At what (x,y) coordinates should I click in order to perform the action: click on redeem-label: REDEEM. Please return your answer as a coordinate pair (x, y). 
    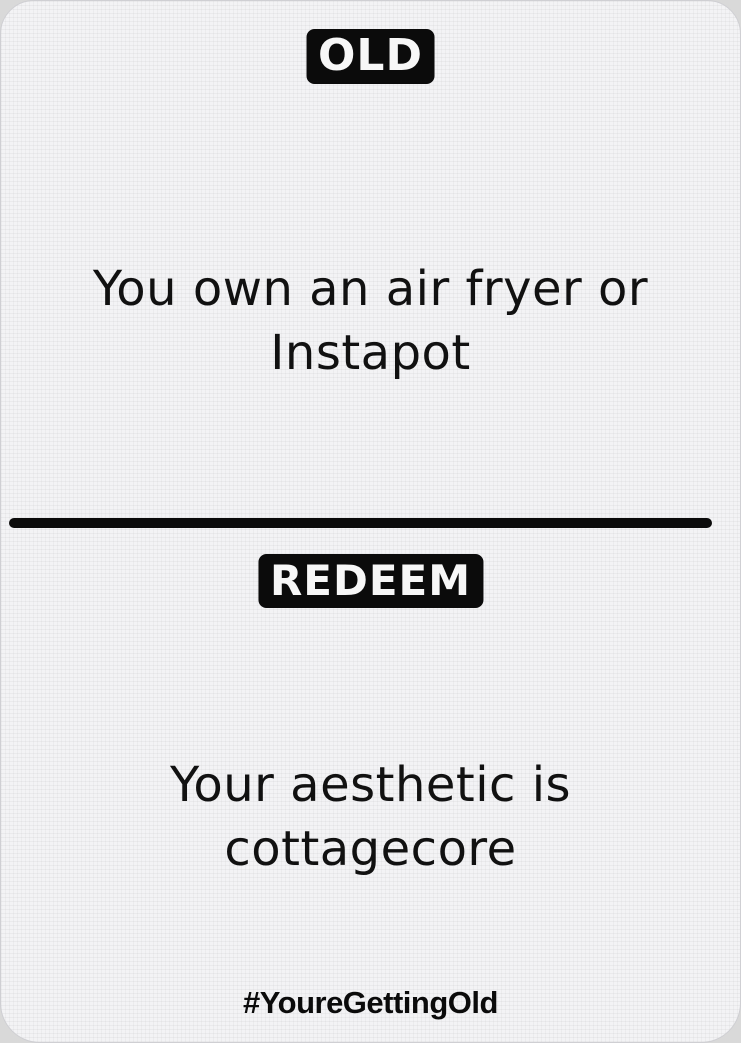
    Looking at the image, I should click on (370, 581).